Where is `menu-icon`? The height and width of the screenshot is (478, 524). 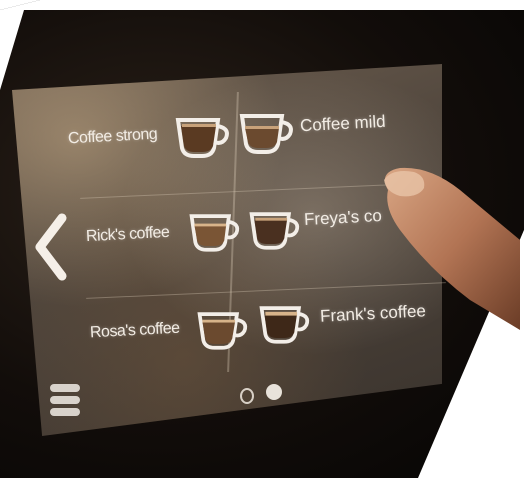
menu-icon is located at coordinates (65, 400).